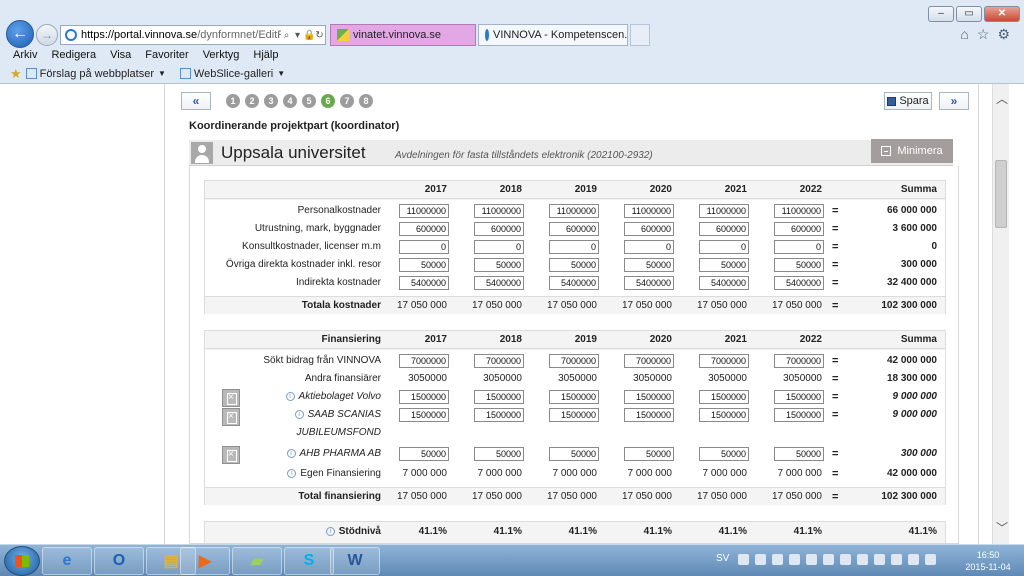 The height and width of the screenshot is (576, 1024). I want to click on language-indicator: SV, so click(722, 558).